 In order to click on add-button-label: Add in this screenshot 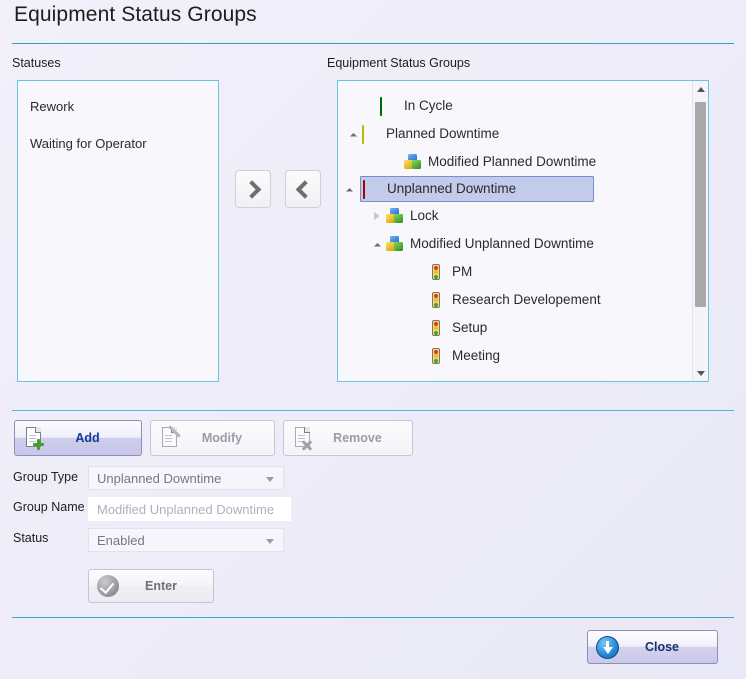, I will do `click(87, 438)`.